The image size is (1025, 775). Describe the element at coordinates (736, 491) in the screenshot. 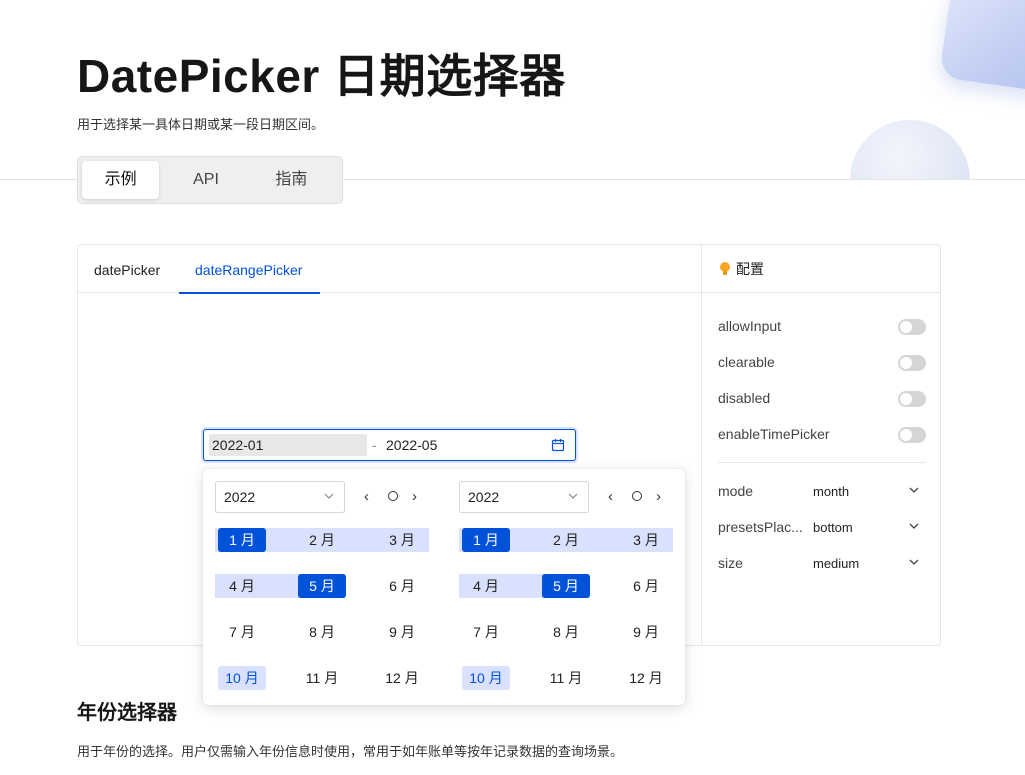

I see `config-label: mode` at that location.